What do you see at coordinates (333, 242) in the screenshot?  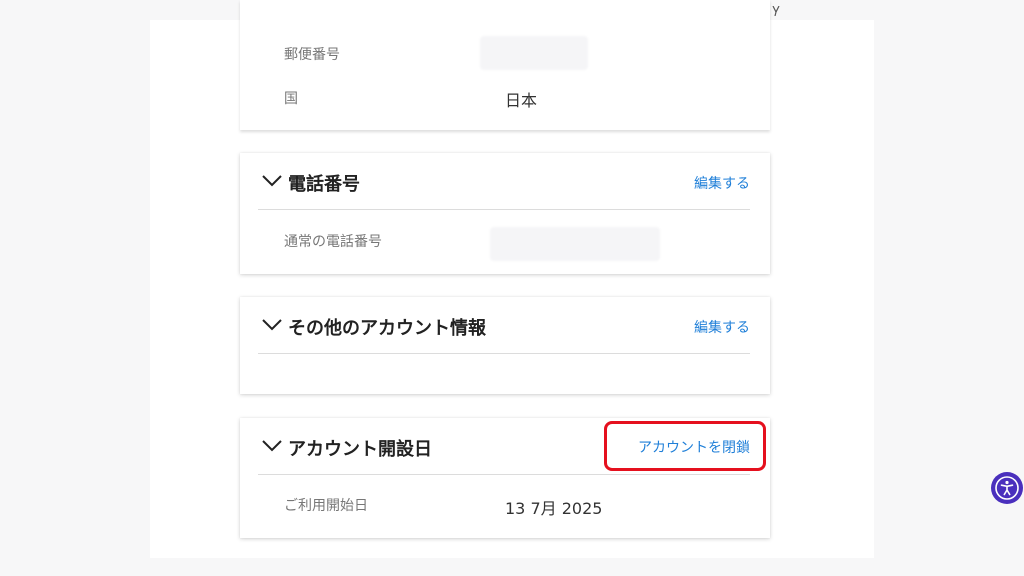 I see `phone-number-label: 通常の電話番号` at bounding box center [333, 242].